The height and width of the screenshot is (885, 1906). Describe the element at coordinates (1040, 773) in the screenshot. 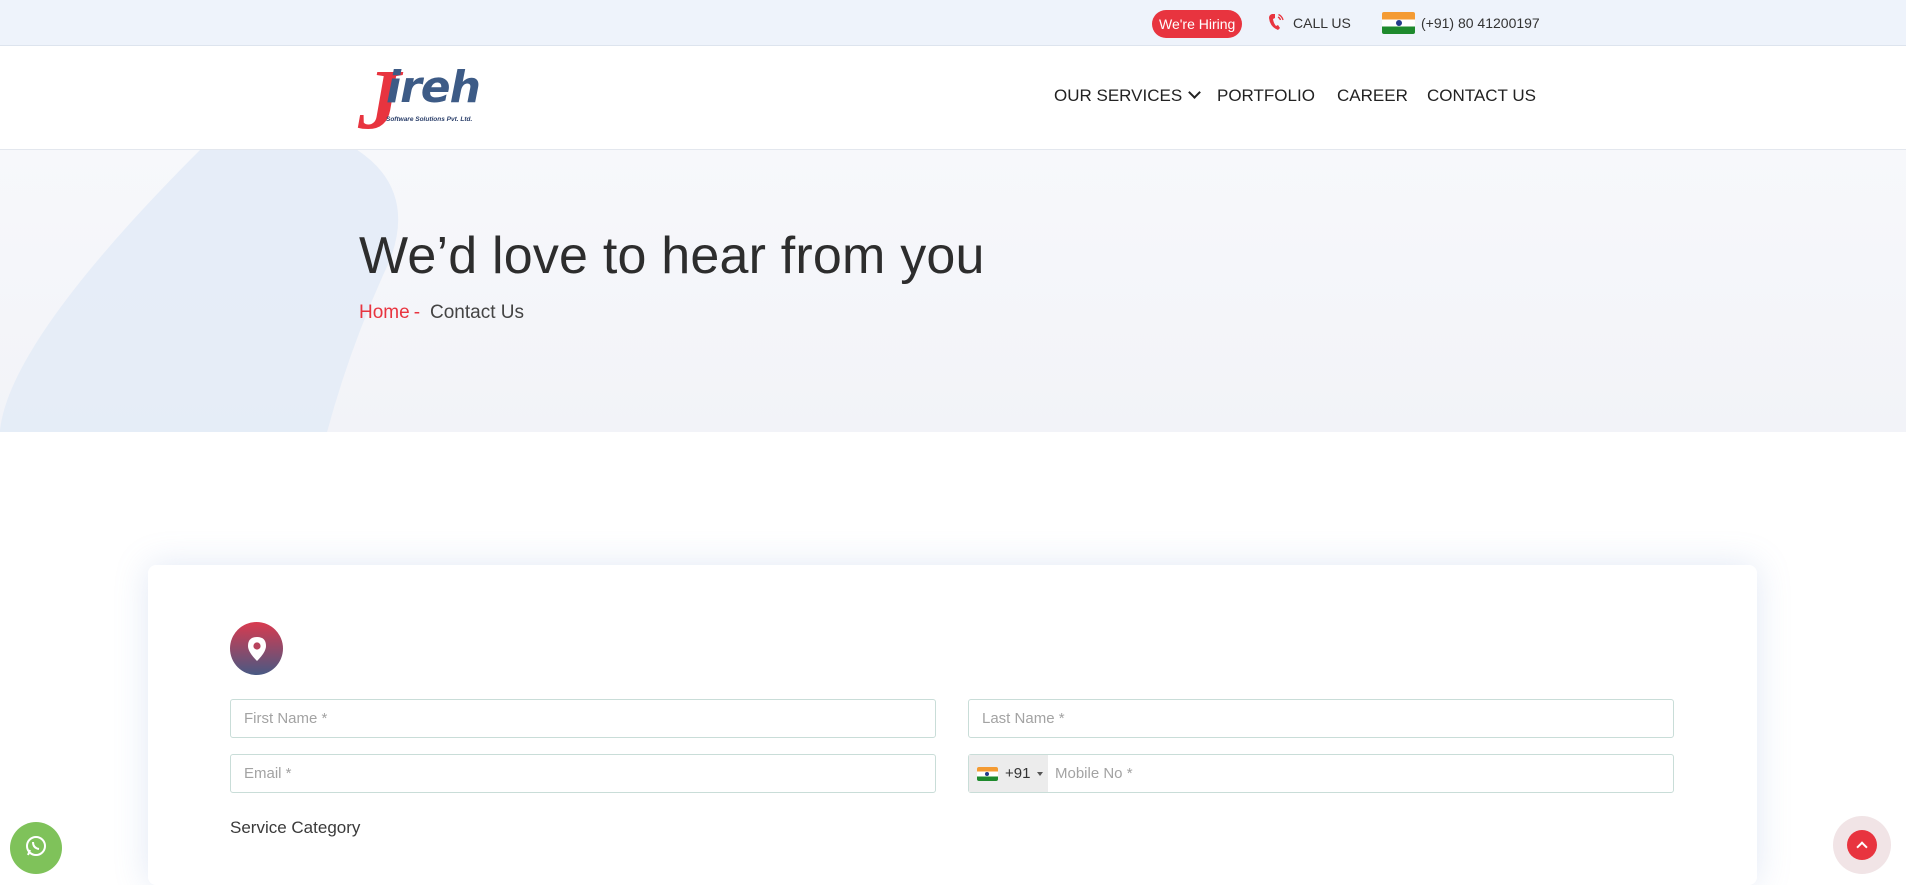

I see `caret-down-icon` at that location.